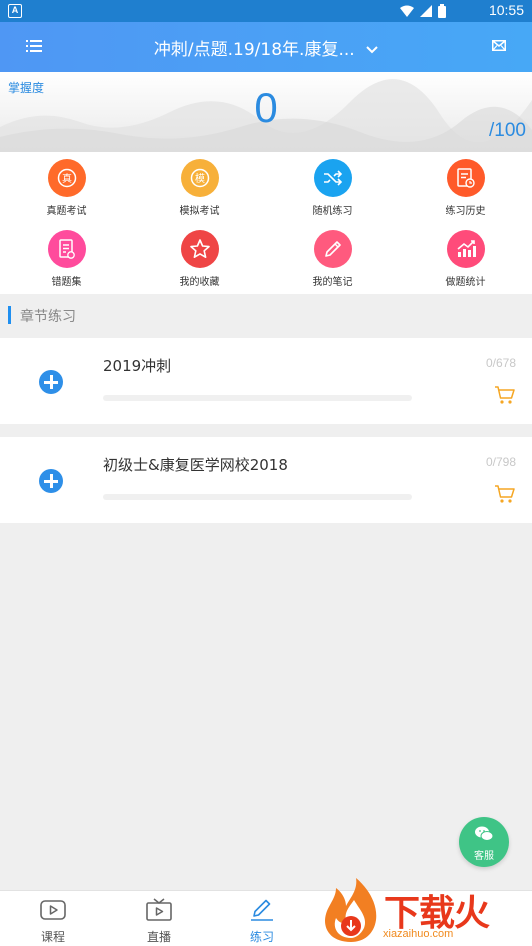 The width and height of the screenshot is (532, 946). What do you see at coordinates (372, 50) in the screenshot?
I see `chevron-down-icon` at bounding box center [372, 50].